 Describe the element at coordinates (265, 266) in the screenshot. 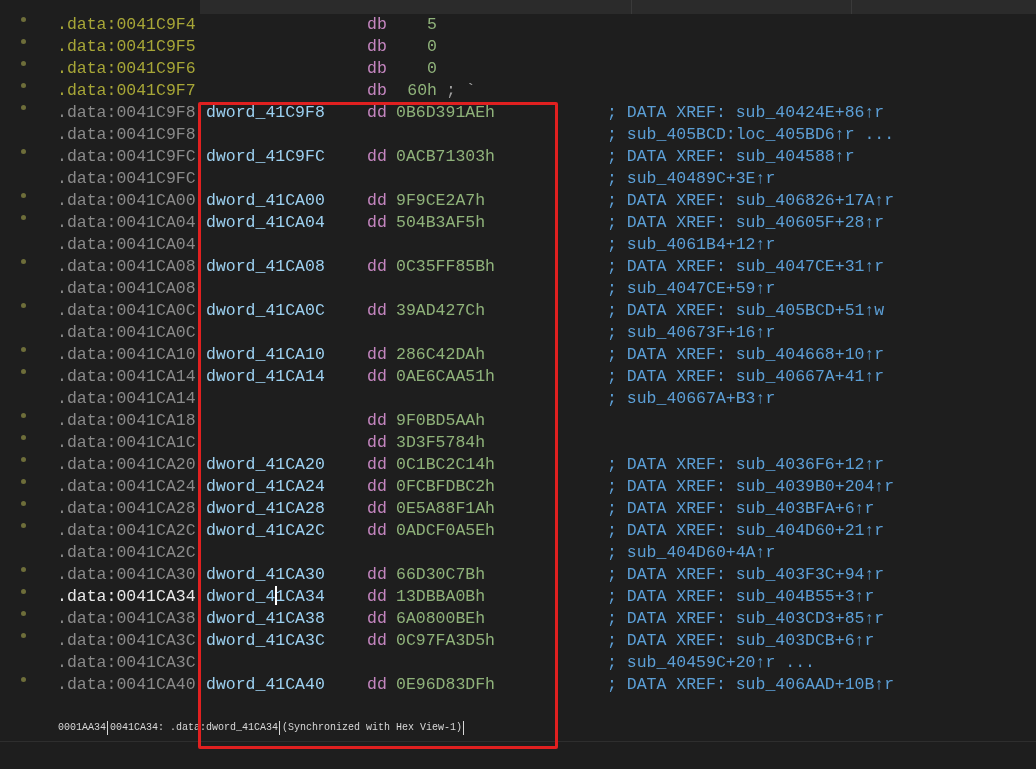

I see `label-text: dword_41CA08` at that location.